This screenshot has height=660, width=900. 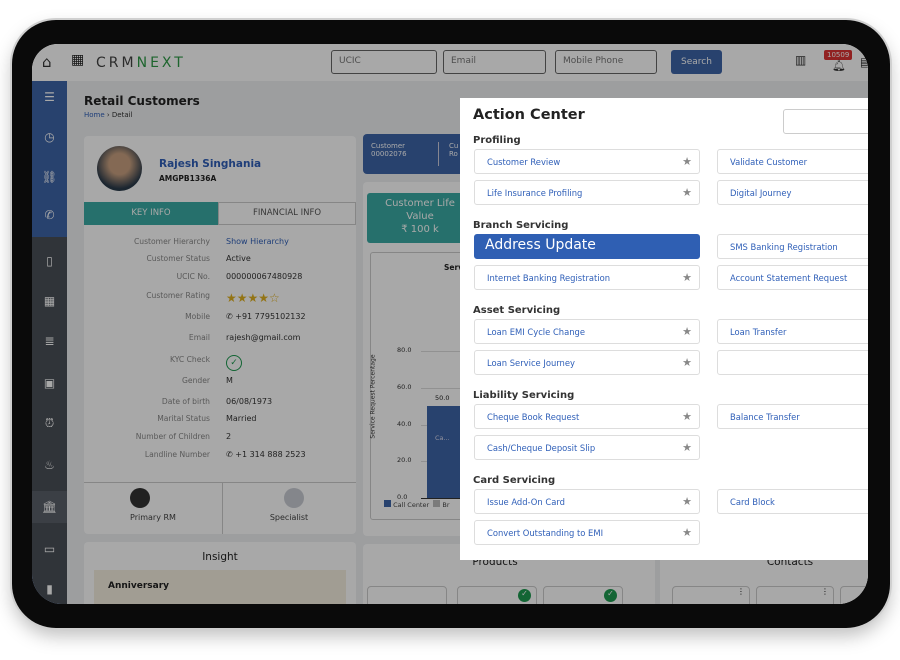 What do you see at coordinates (825, 121) in the screenshot?
I see `action-center-search-input` at bounding box center [825, 121].